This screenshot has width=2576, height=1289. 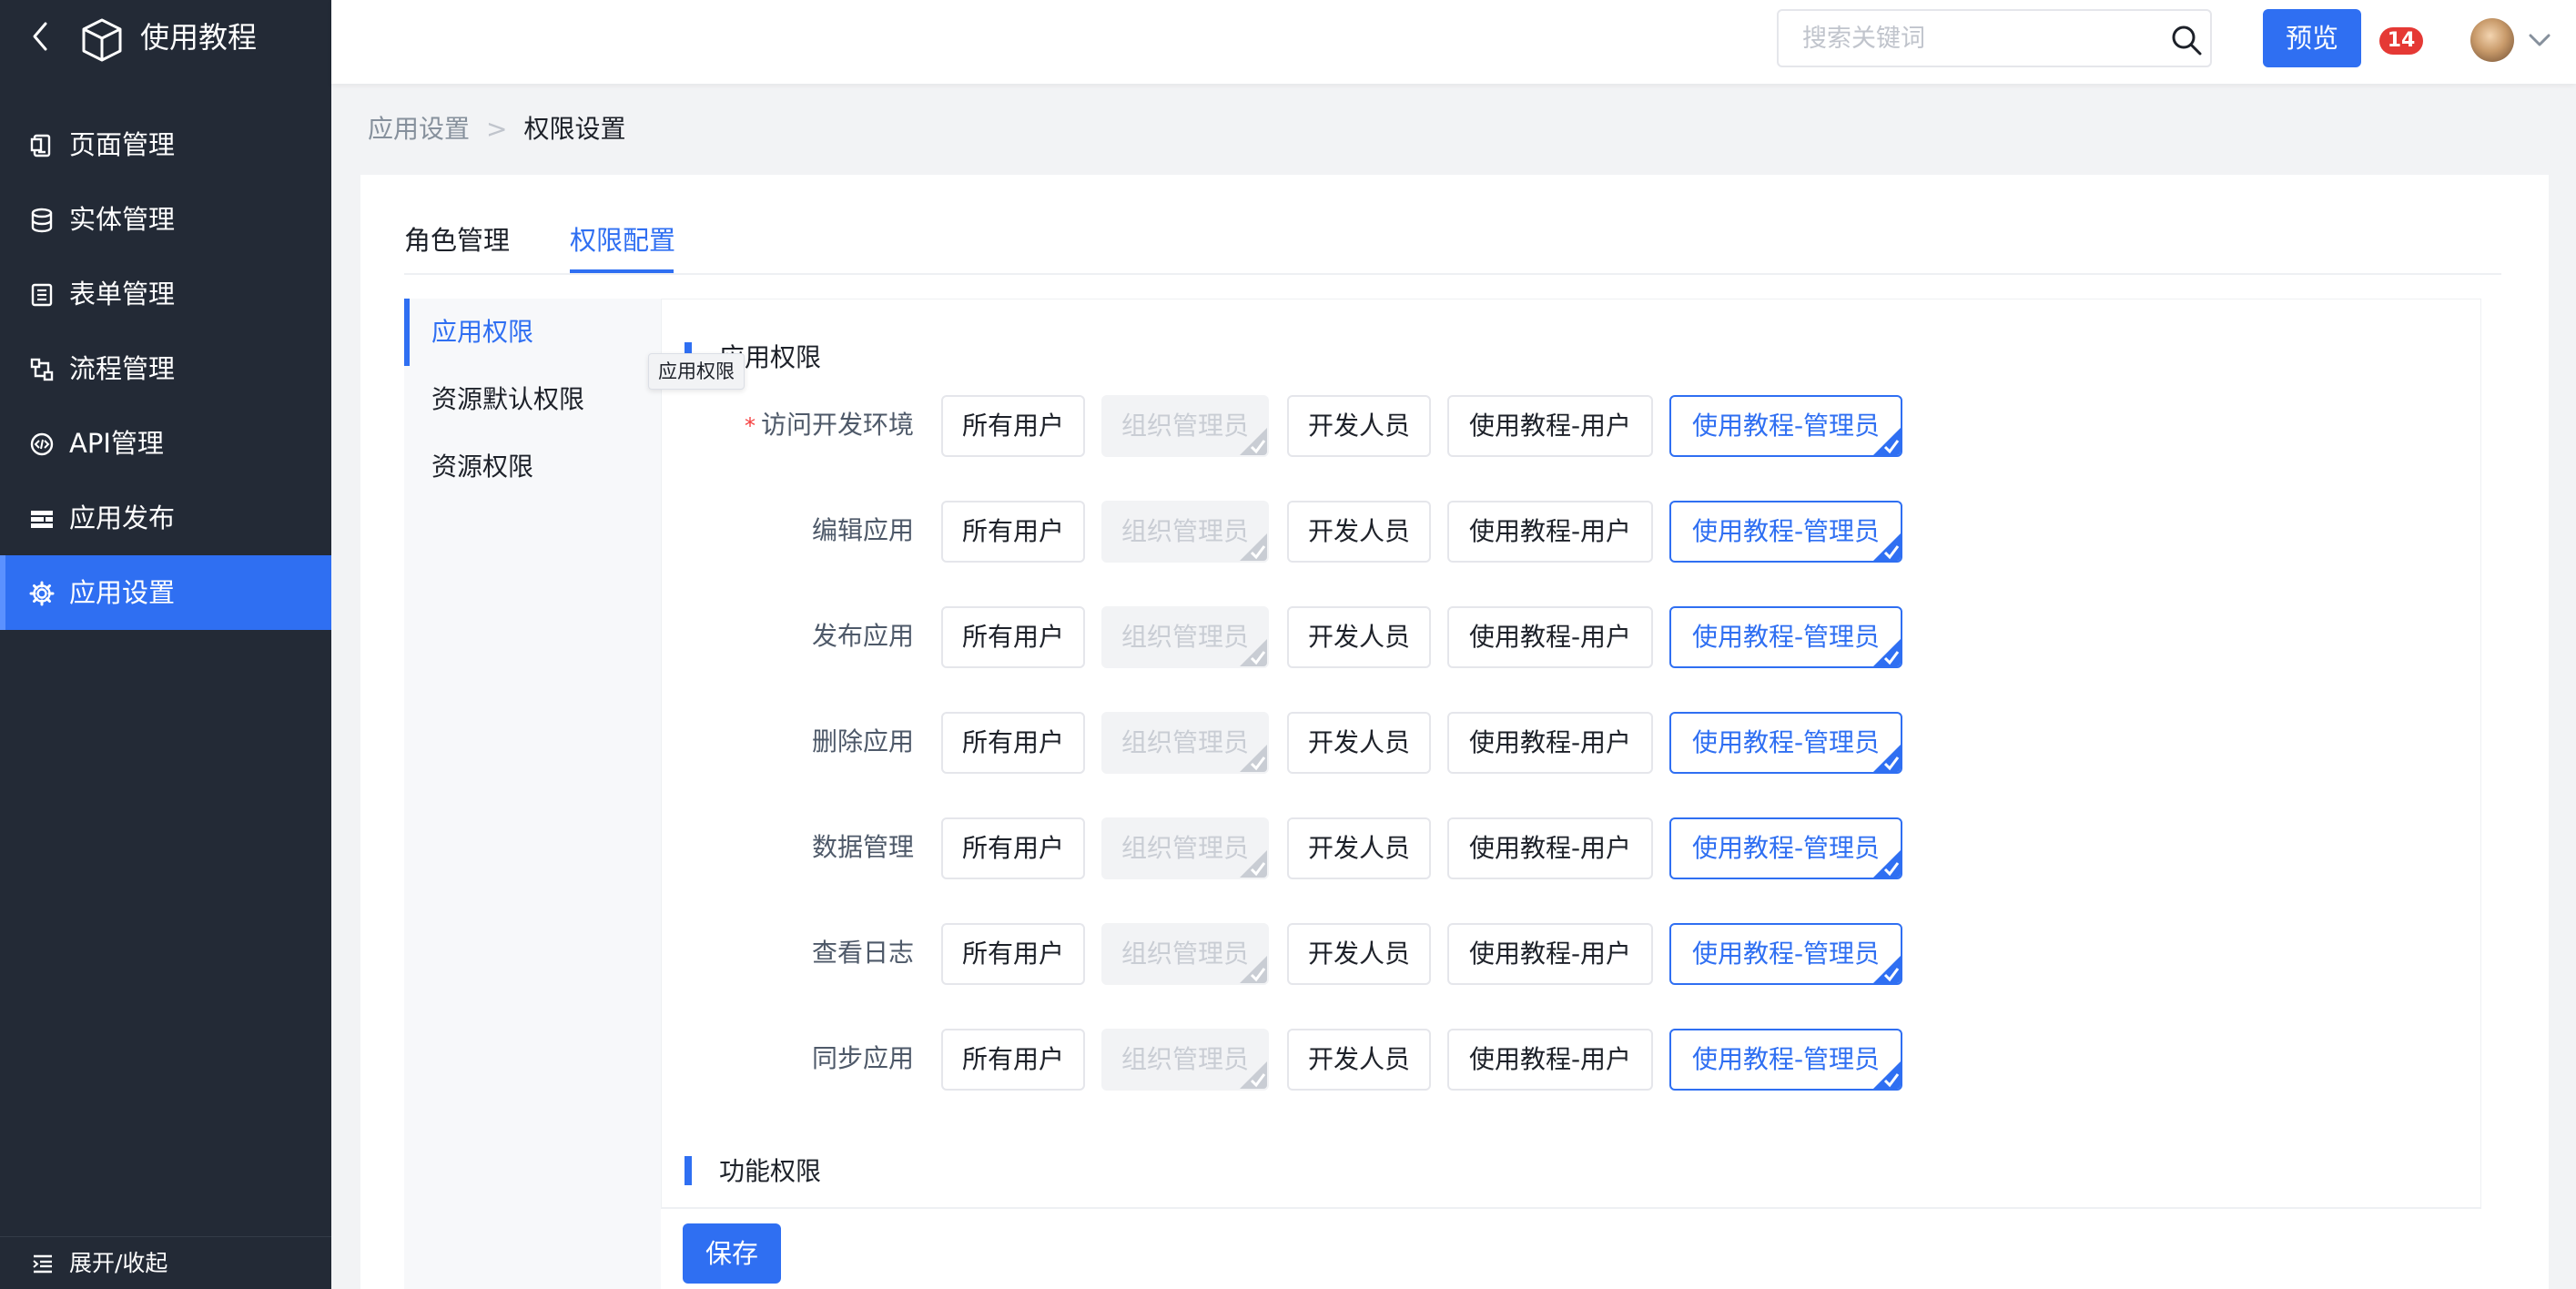 I want to click on permission-row-label: 删除应用, so click(x=791, y=742).